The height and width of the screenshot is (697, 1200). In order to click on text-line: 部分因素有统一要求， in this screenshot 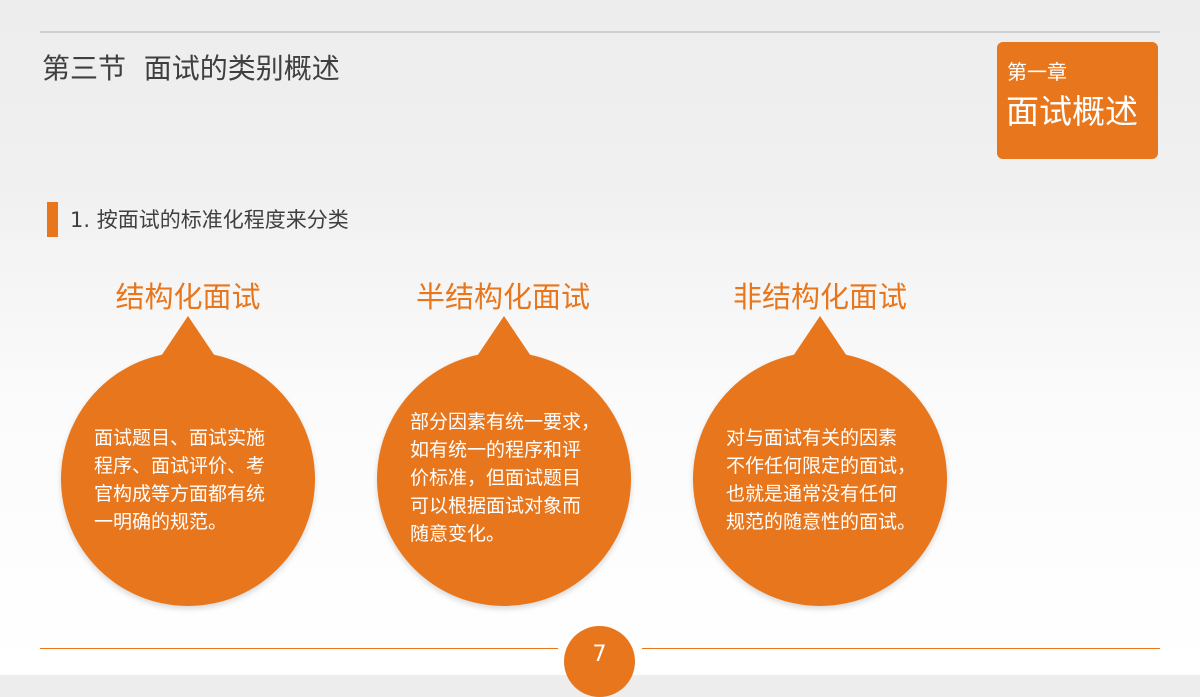, I will do `click(505, 422)`.